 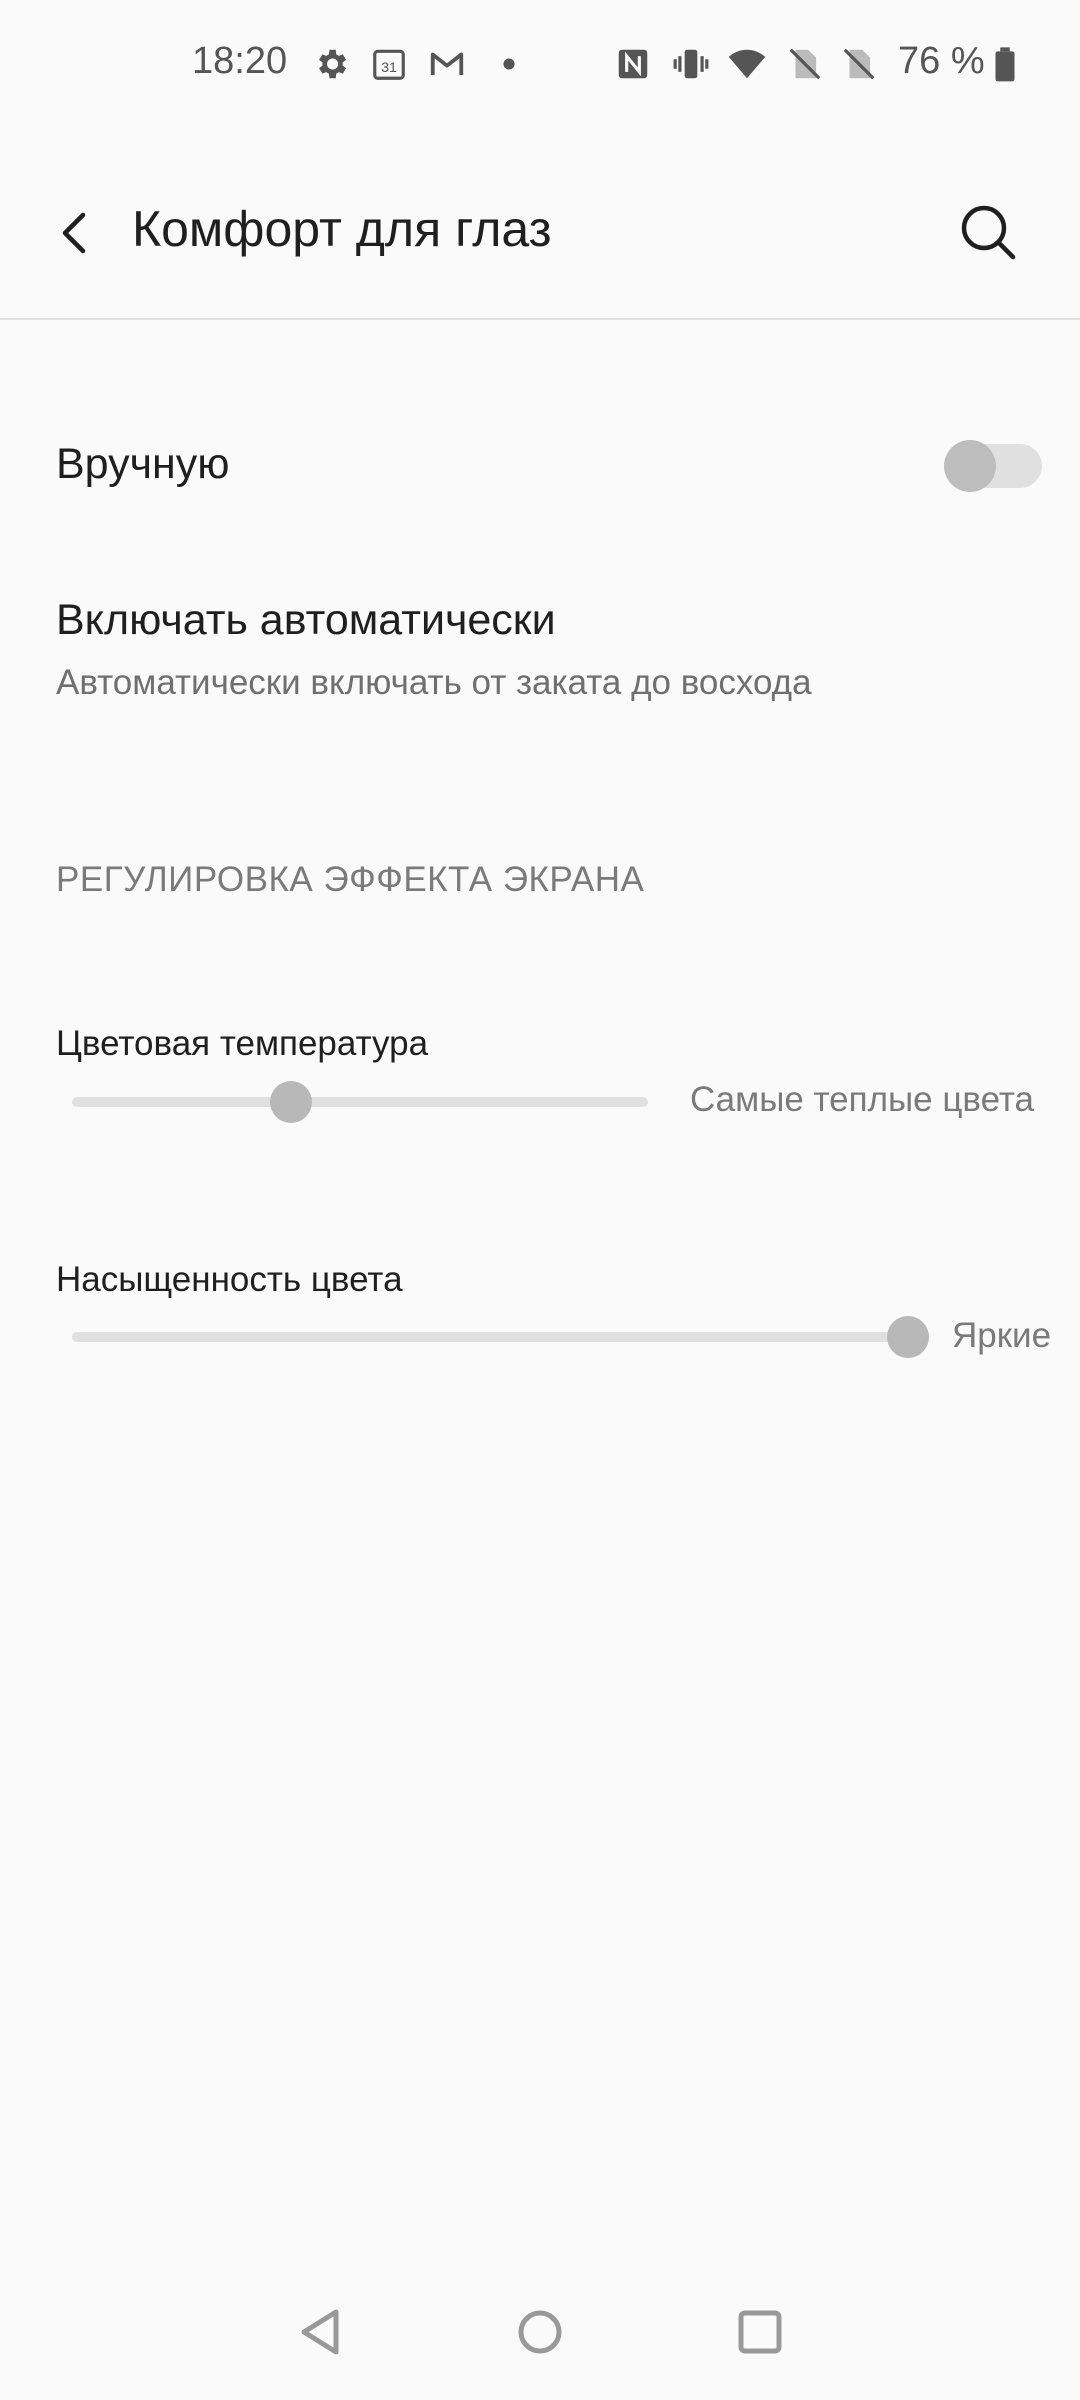 What do you see at coordinates (1005, 64) in the screenshot?
I see `battery-icon` at bounding box center [1005, 64].